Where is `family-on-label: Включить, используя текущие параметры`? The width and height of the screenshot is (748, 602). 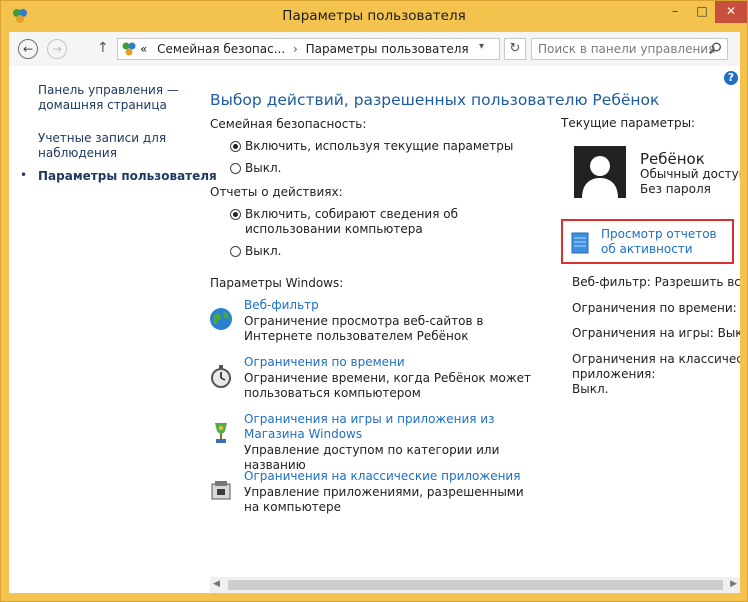
family-on-label: Включить, используя текущие параметры is located at coordinates (395, 146).